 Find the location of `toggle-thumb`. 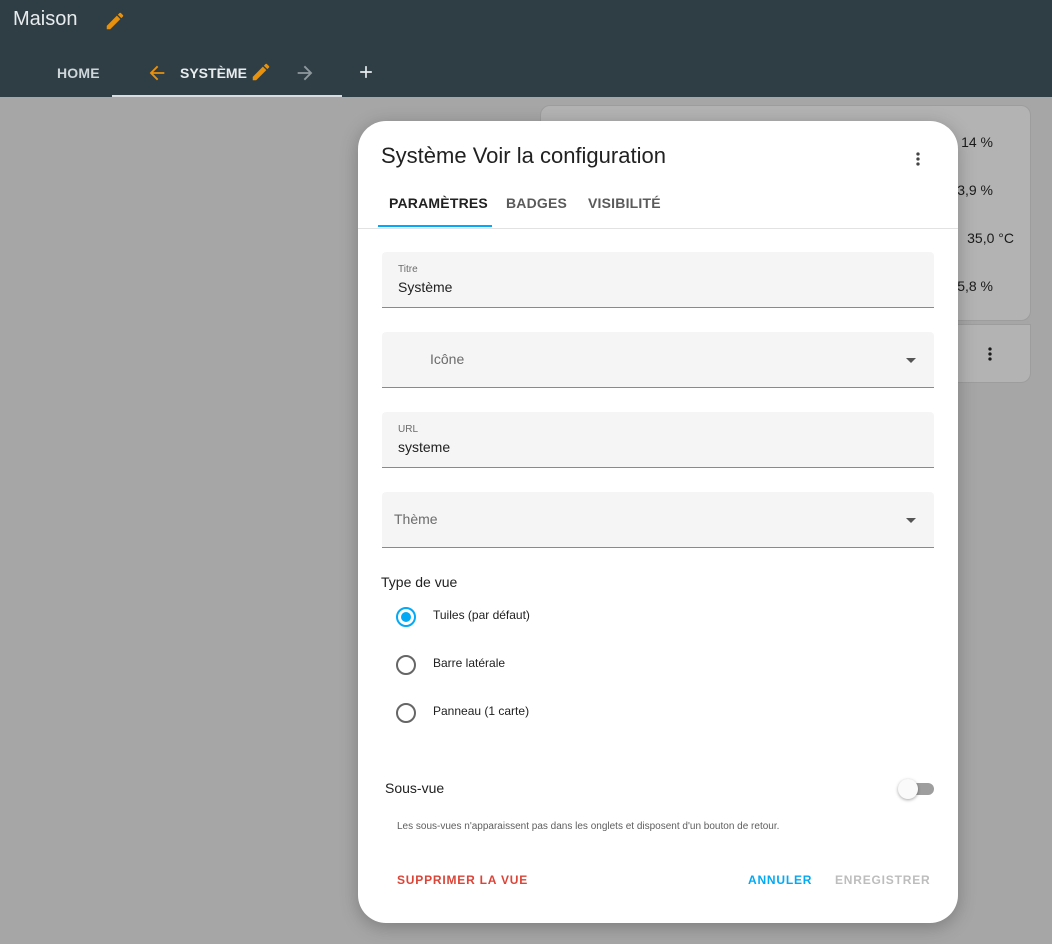

toggle-thumb is located at coordinates (908, 789).